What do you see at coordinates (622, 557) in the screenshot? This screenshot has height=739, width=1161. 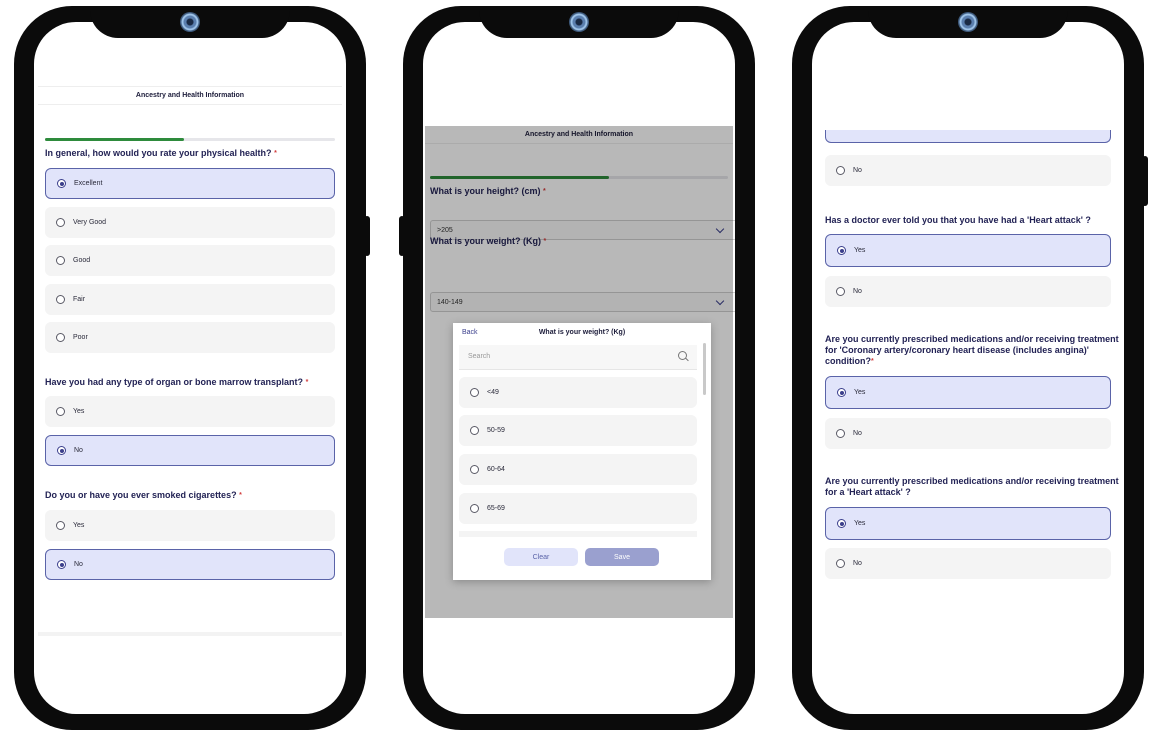 I see `save-button: Save` at bounding box center [622, 557].